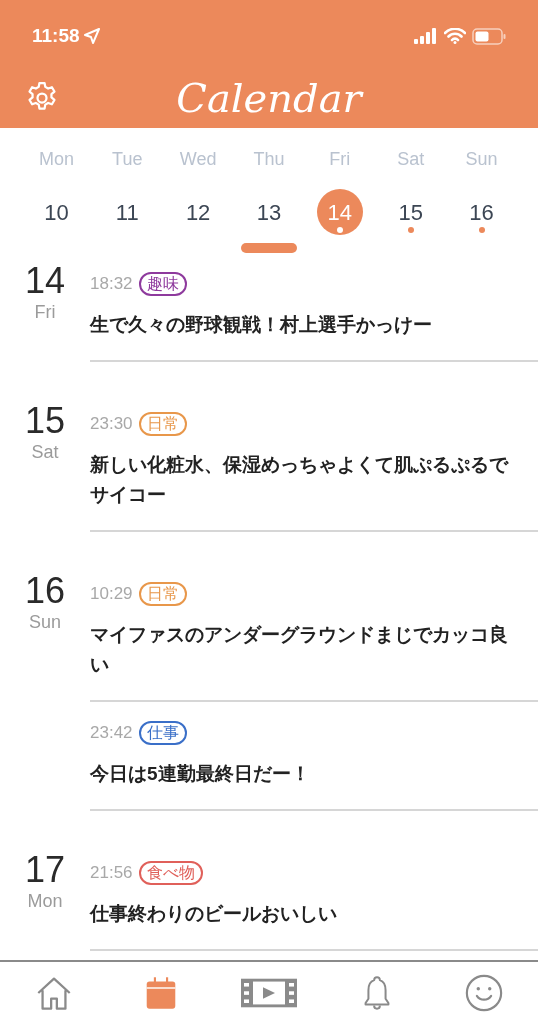 Image resolution: width=538 pixels, height=1024 pixels. I want to click on entry-time: 23:30, so click(111, 424).